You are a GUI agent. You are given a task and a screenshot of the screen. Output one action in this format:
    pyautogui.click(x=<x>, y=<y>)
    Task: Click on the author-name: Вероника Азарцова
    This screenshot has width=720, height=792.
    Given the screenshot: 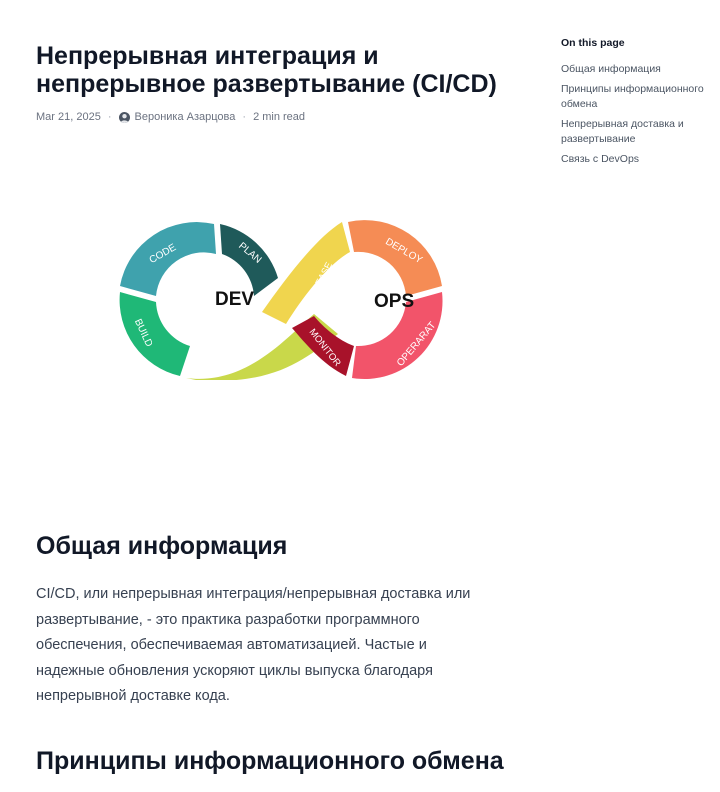 What is the action you would take?
    pyautogui.click(x=185, y=117)
    